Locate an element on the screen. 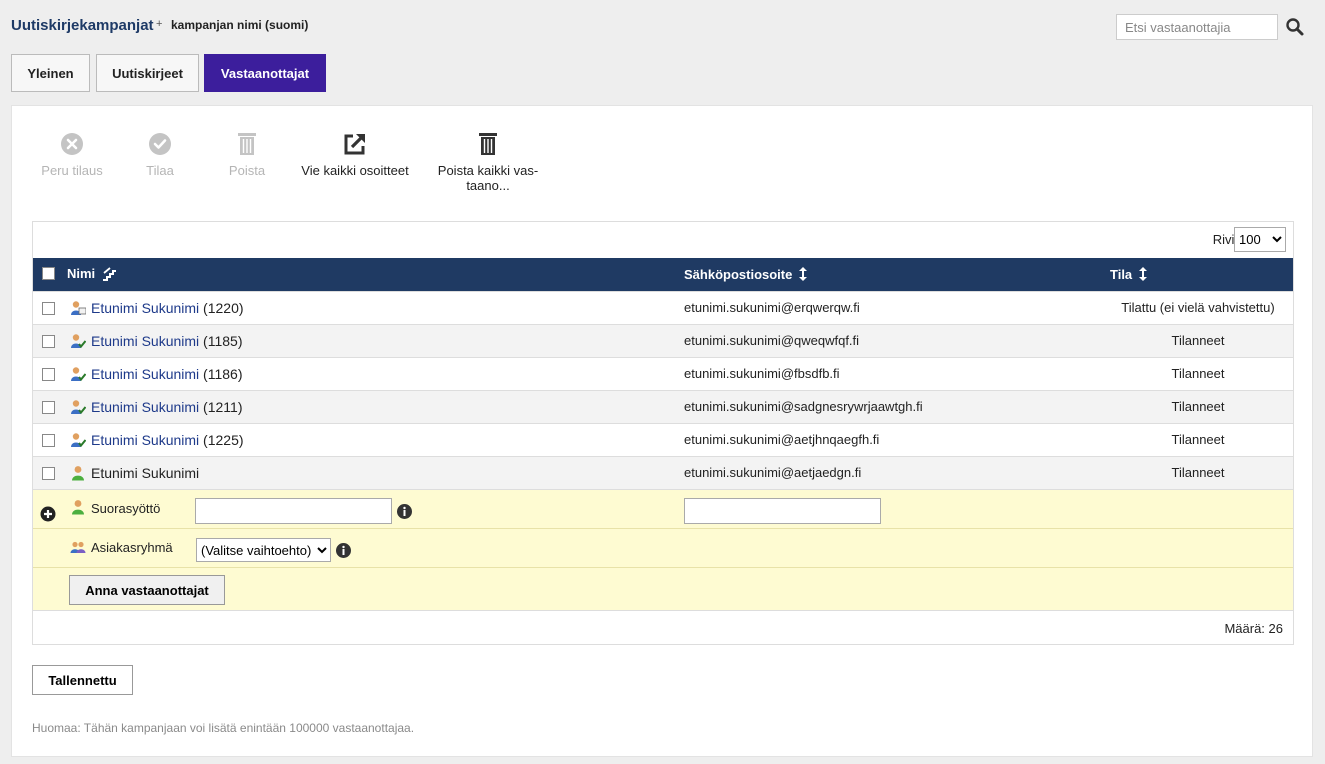 This screenshot has height=764, width=1325. grid-top-bar: Rivit 100 is located at coordinates (663, 240).